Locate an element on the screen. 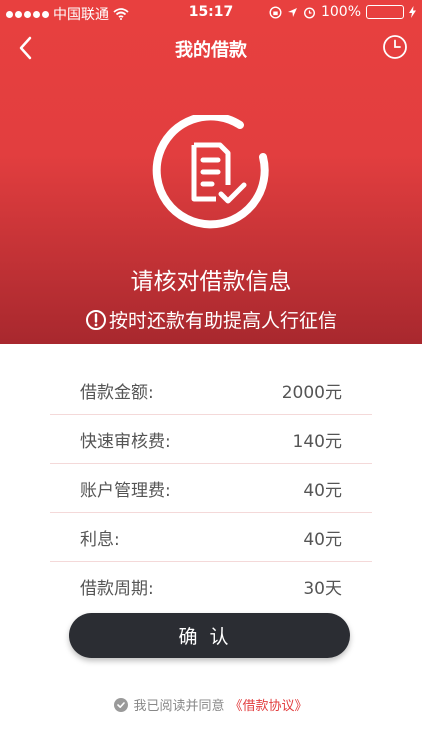 This screenshot has width=422, height=750. clock-icon is located at coordinates (395, 47).